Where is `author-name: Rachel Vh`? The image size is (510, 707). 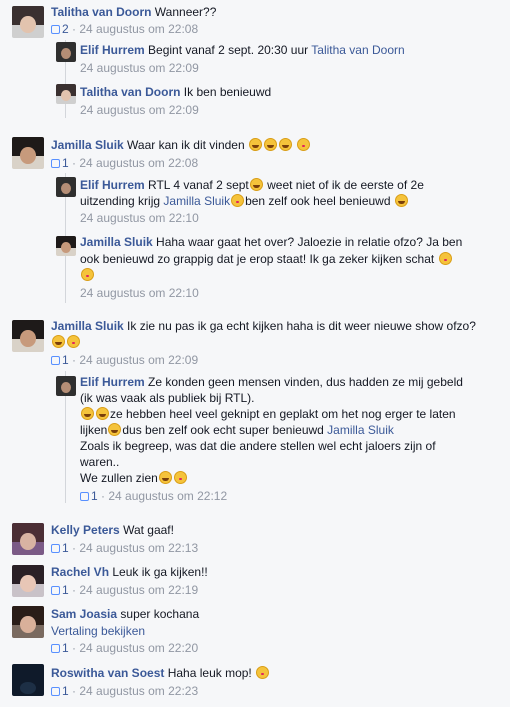
author-name: Rachel Vh is located at coordinates (80, 572).